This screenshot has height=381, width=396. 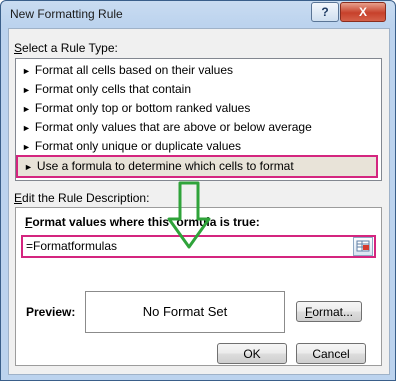 What do you see at coordinates (197, 108) in the screenshot?
I see `rule-item-top-bottom: ► Format only top or bottom ranked values` at bounding box center [197, 108].